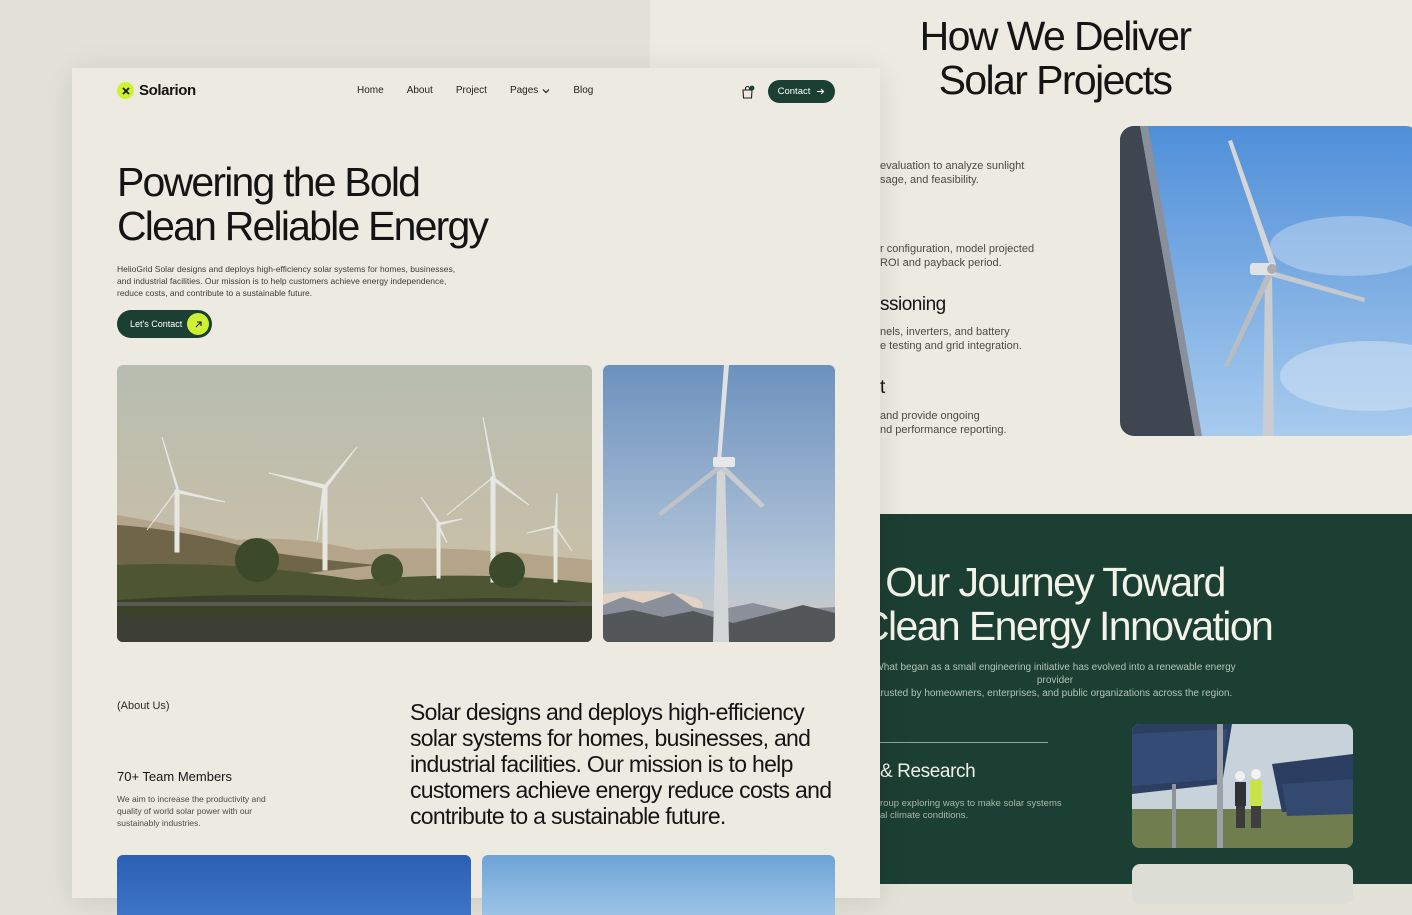  What do you see at coordinates (143, 706) in the screenshot?
I see `about-label: (About Us)` at bounding box center [143, 706].